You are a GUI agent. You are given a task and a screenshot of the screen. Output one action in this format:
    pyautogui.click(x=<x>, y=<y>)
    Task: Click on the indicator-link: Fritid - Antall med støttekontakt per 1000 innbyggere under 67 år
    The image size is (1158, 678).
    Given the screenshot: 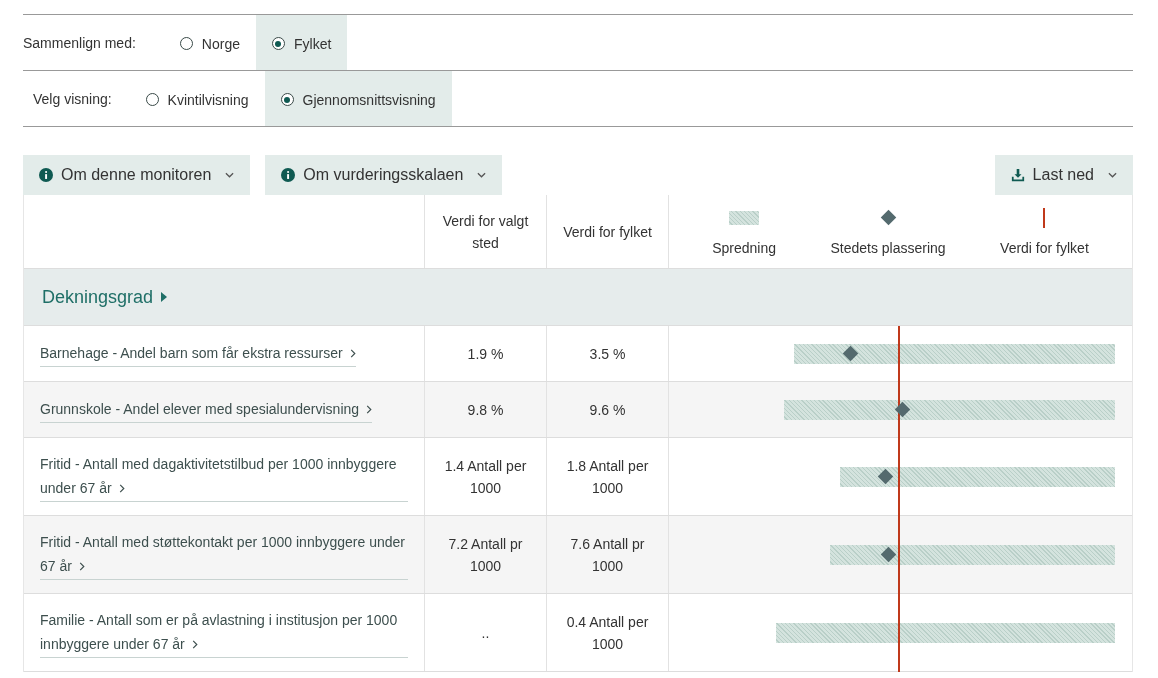 What is the action you would take?
    pyautogui.click(x=224, y=554)
    